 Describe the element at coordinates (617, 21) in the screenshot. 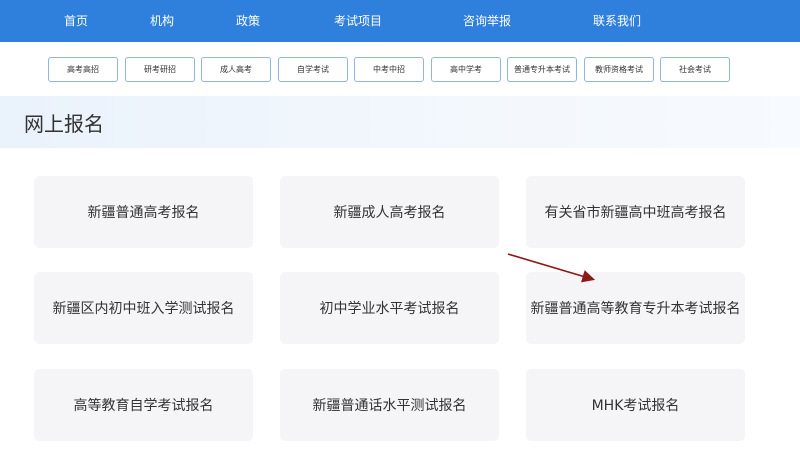

I see `nav-contact-us: 联系我们` at that location.